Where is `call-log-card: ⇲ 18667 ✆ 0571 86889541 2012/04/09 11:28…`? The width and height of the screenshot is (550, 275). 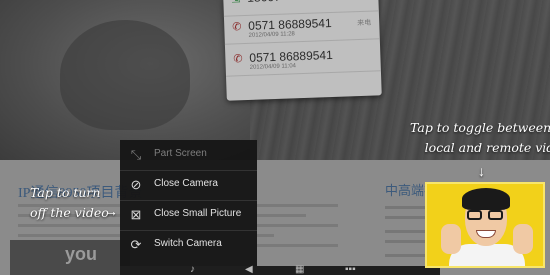
call-log-card: ⇲ 18667 ✆ 0571 86889541 2012/04/09 11:28… is located at coordinates (302, 50).